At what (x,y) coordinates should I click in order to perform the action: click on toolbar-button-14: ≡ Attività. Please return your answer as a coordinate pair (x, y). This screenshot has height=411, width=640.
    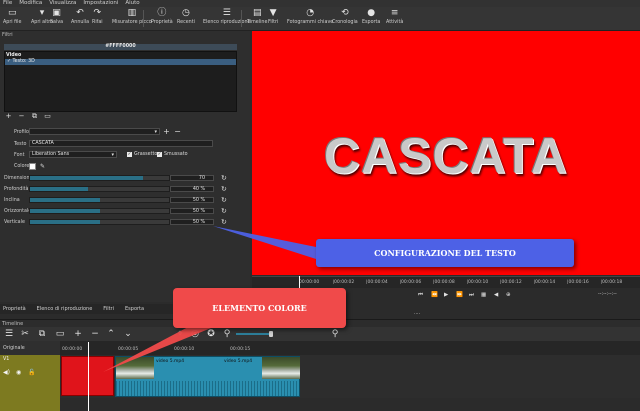
    Looking at the image, I should click on (394, 17).